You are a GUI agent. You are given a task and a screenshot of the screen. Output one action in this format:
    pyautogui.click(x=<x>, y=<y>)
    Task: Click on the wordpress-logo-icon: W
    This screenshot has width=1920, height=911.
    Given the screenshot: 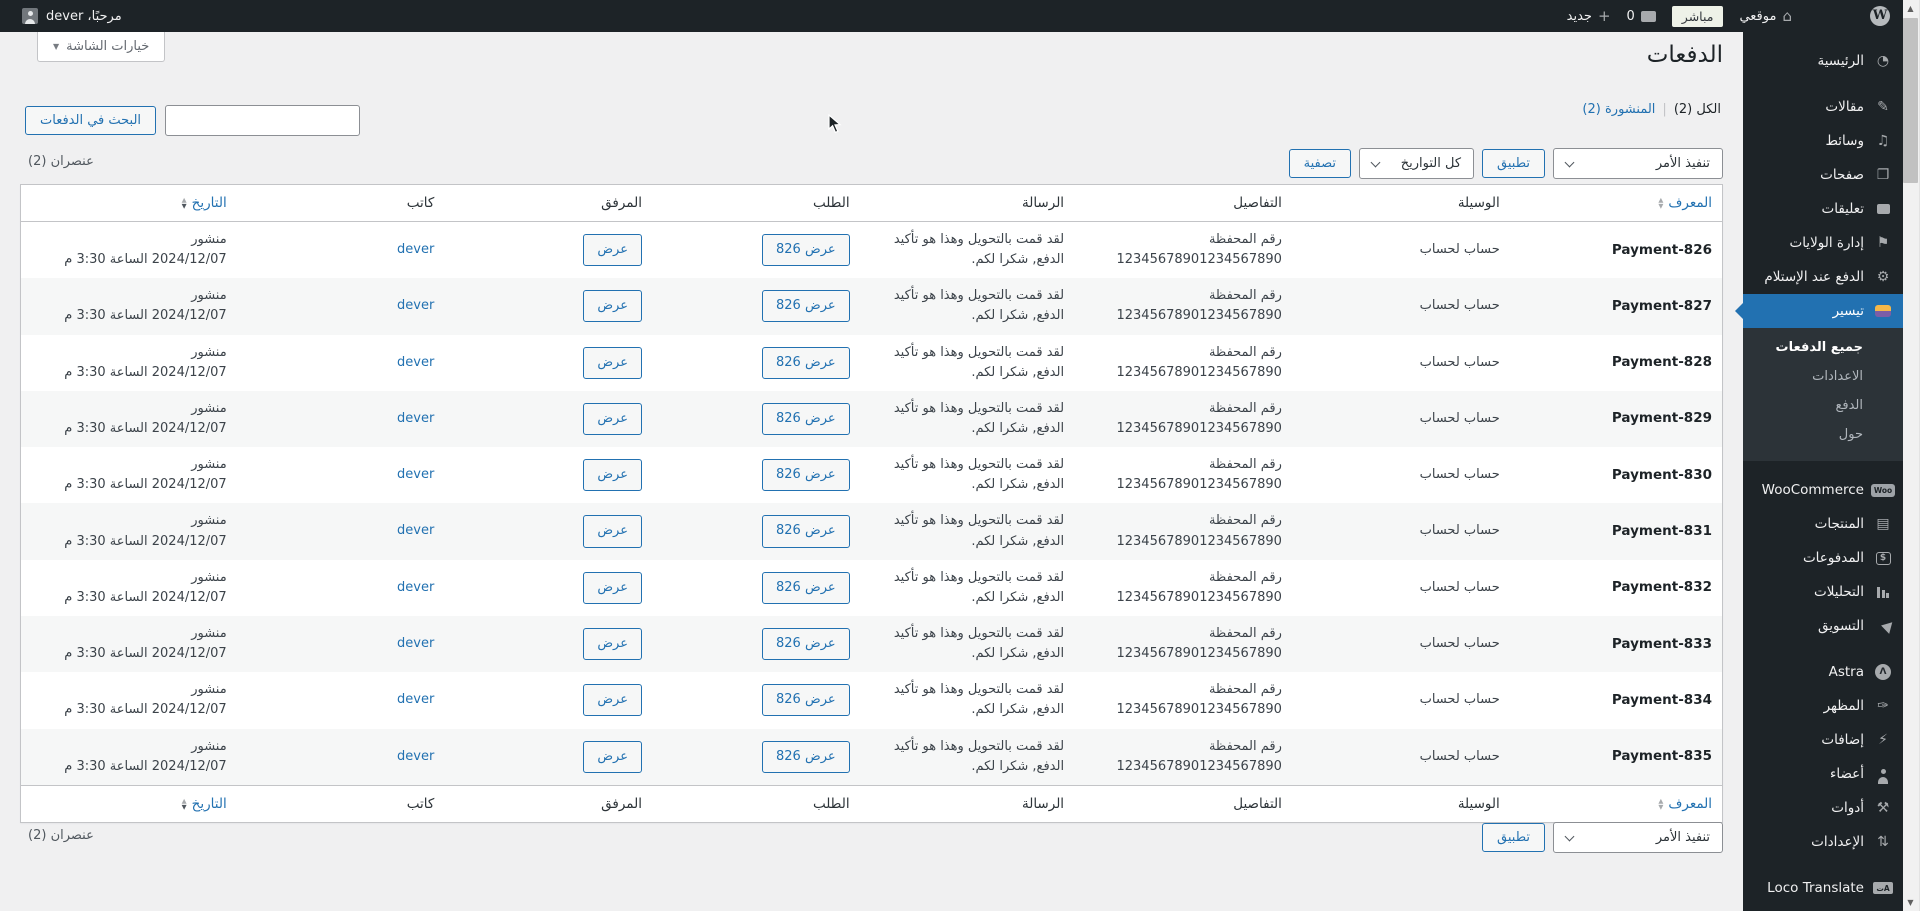 What is the action you would take?
    pyautogui.click(x=1880, y=16)
    